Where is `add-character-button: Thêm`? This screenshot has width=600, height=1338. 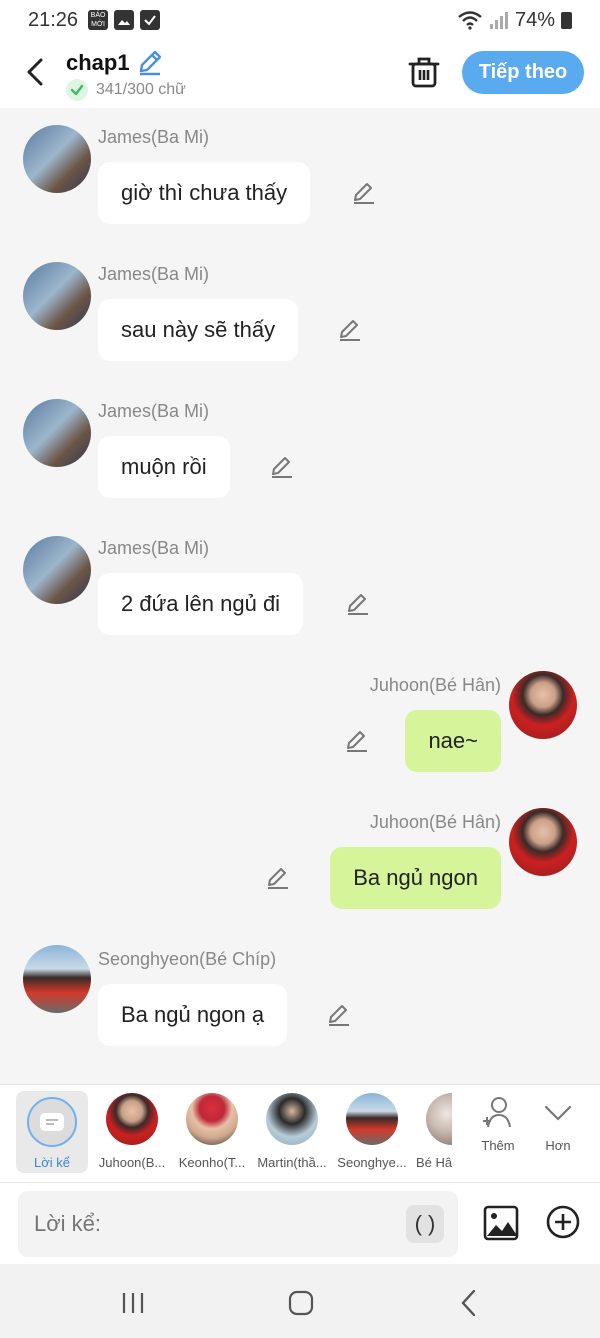 add-character-button: Thêm is located at coordinates (498, 1124).